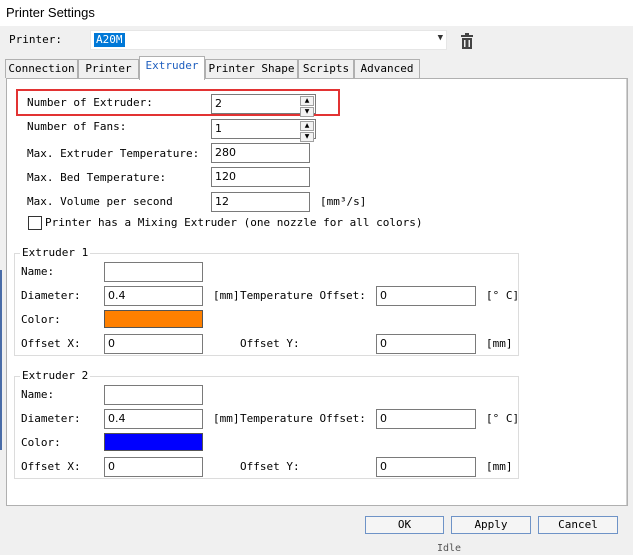 This screenshot has width=633, height=555. I want to click on max-extruder-temp-input: 280, so click(260, 153).